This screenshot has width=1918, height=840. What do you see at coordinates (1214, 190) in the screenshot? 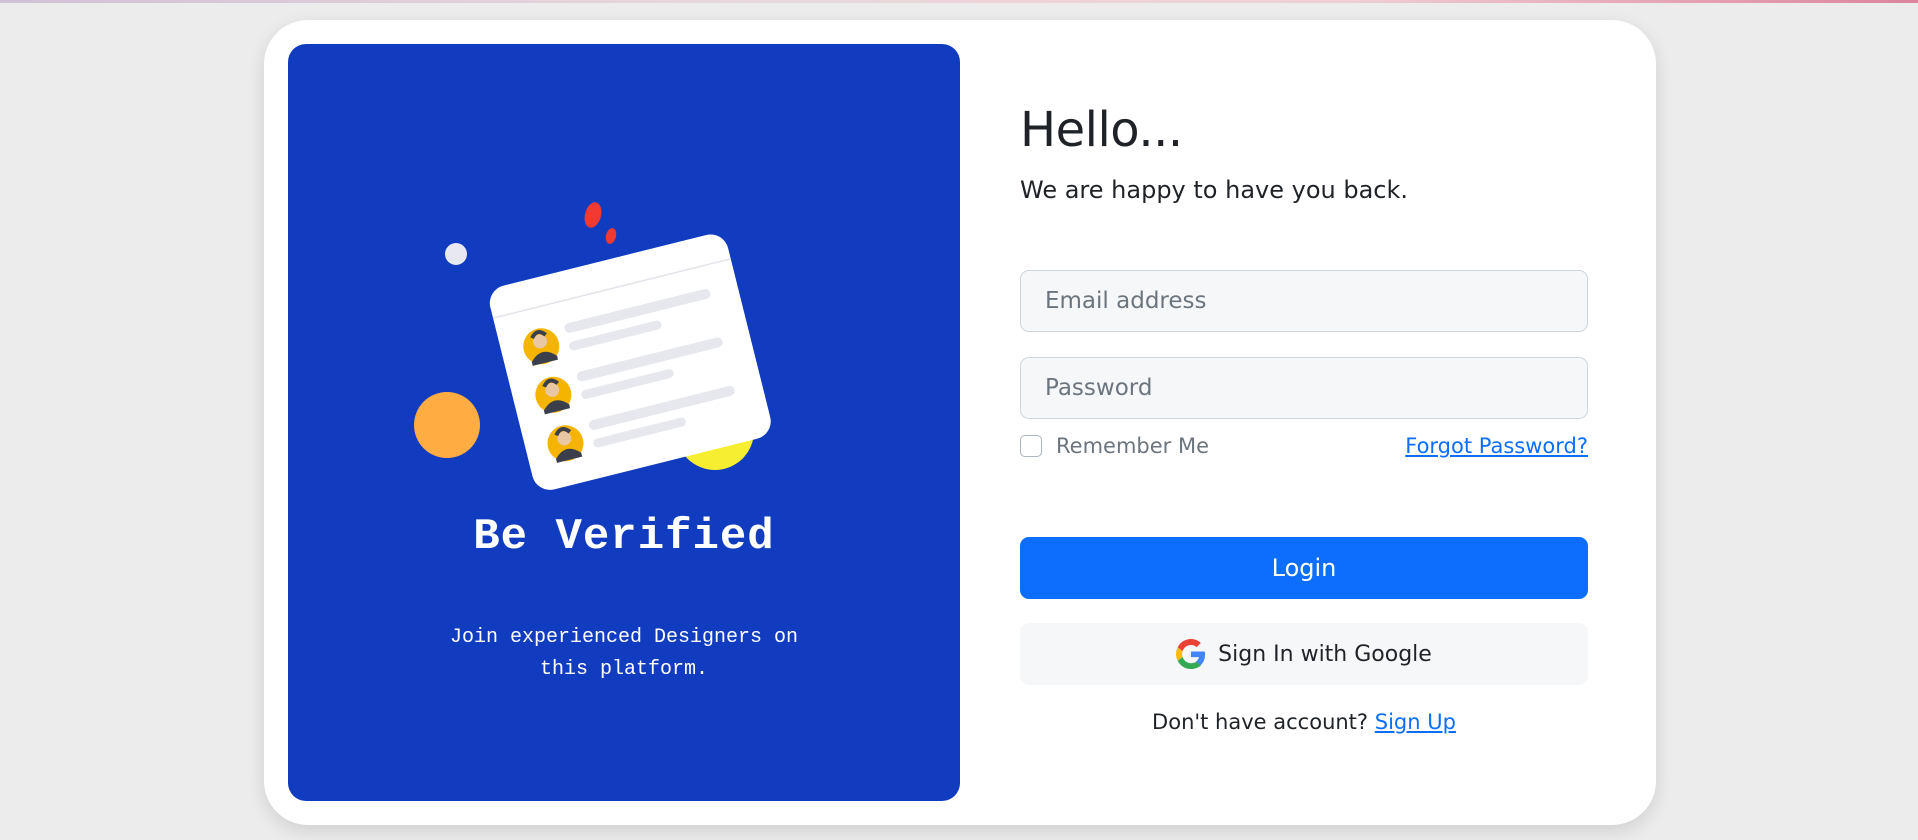
I see `greeting-subtitle: We are happy to have you back.` at bounding box center [1214, 190].